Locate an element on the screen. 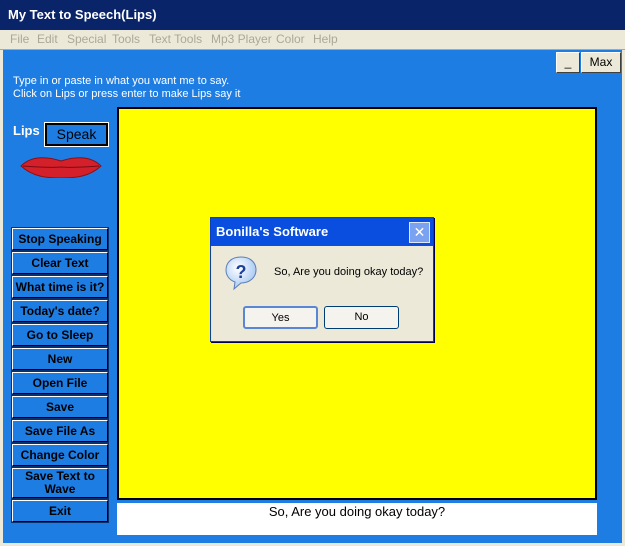  what-time-button: What time is it? is located at coordinates (60, 287).